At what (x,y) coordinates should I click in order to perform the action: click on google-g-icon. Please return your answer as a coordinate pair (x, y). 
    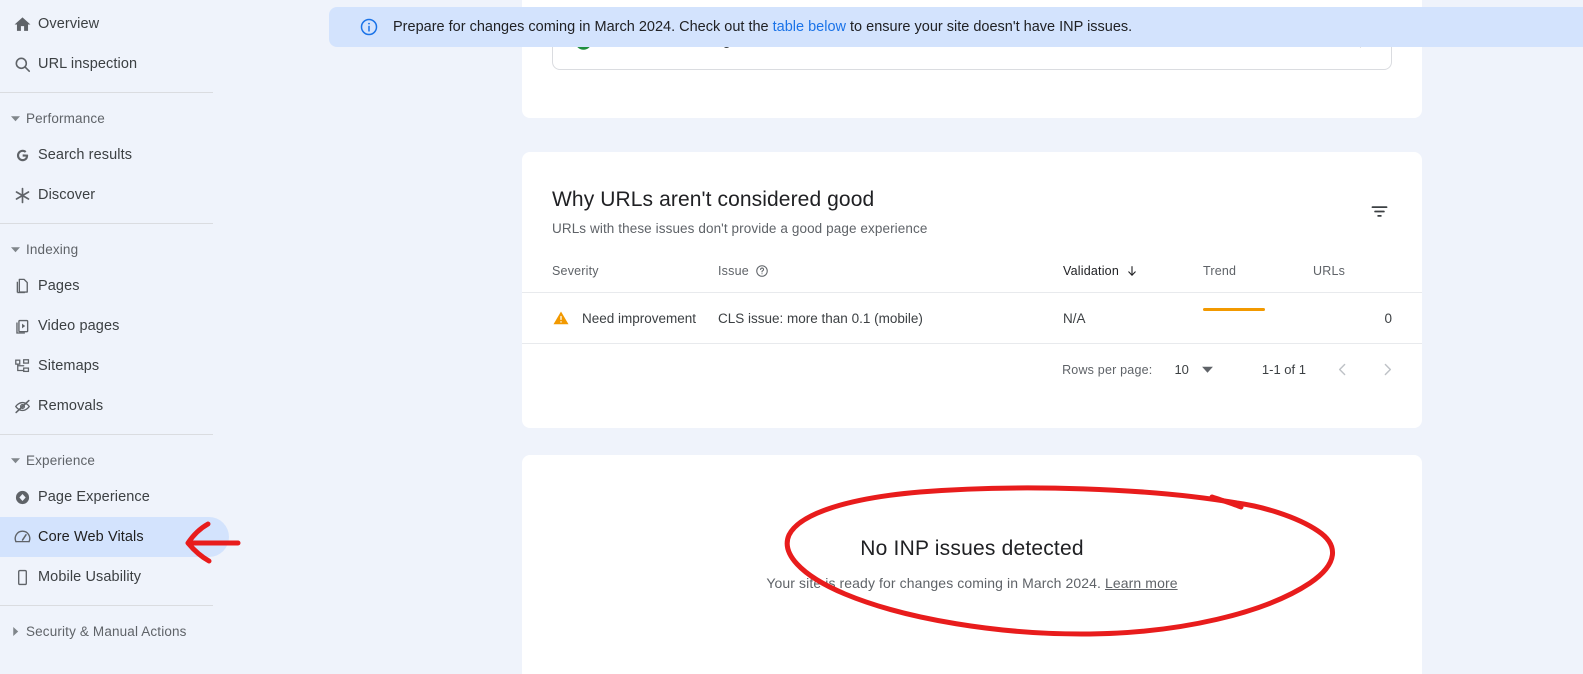
    Looking at the image, I should click on (22, 155).